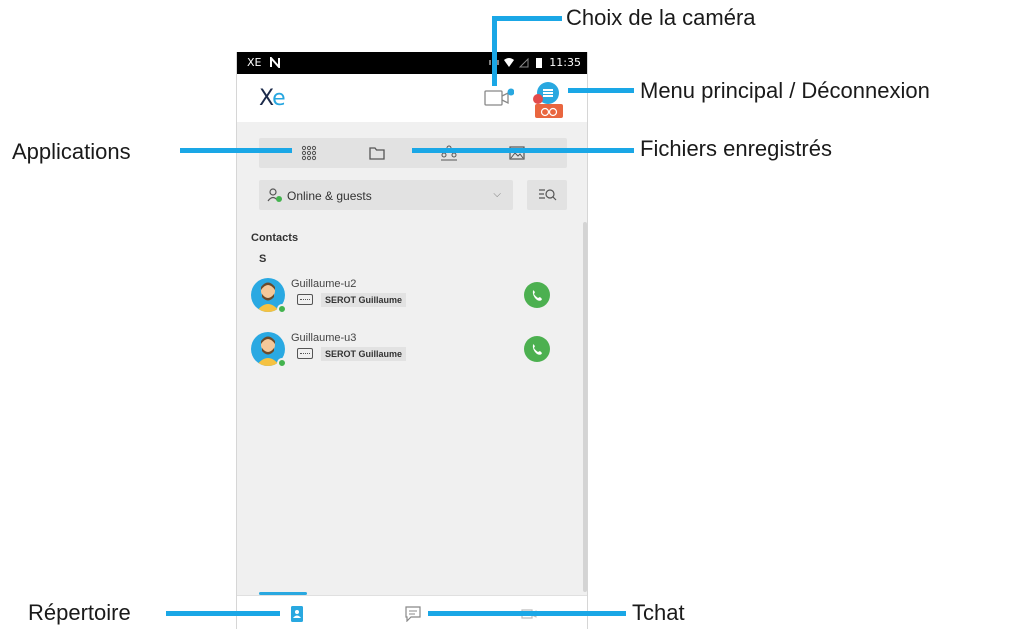 This screenshot has width=1024, height=629. Describe the element at coordinates (601, 90) in the screenshot. I see `annotation-line-menu` at that location.